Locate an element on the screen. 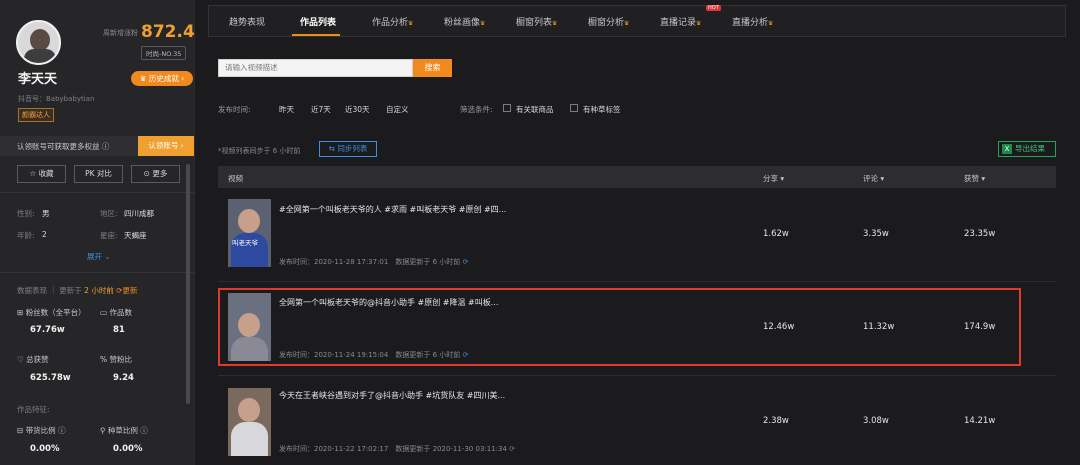  row-divider is located at coordinates (637, 375).